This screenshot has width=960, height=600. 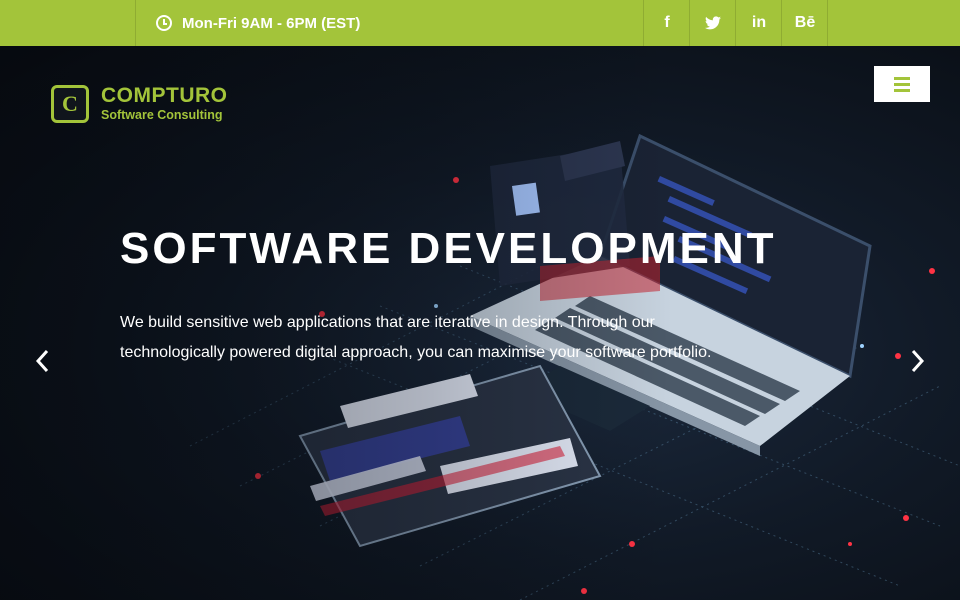 I want to click on logo-tagline: Software Consulting, so click(x=162, y=115).